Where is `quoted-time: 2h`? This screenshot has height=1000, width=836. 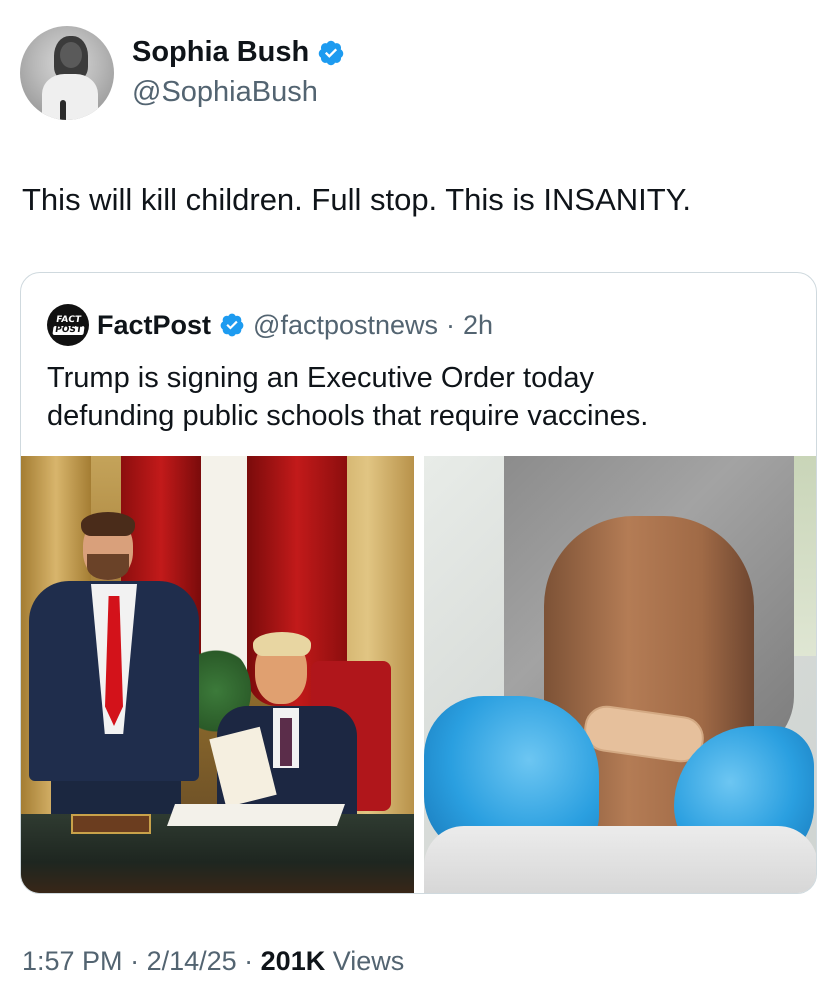
quoted-time: 2h is located at coordinates (478, 325).